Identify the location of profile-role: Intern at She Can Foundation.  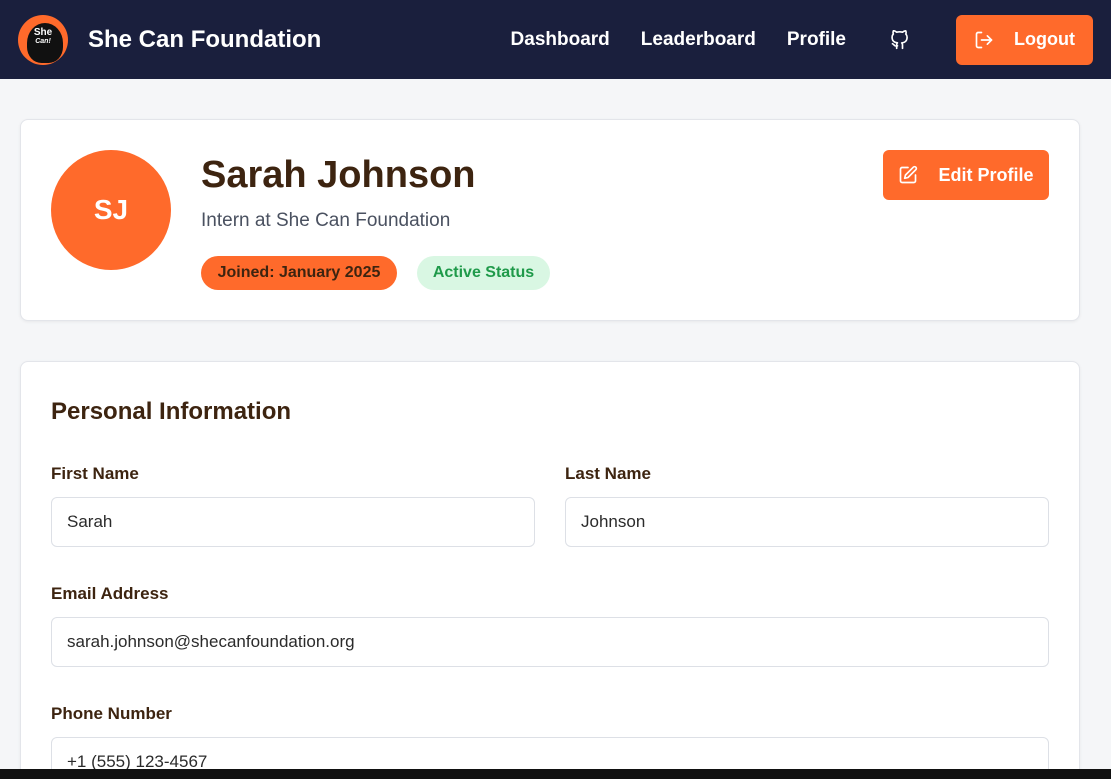
(326, 220).